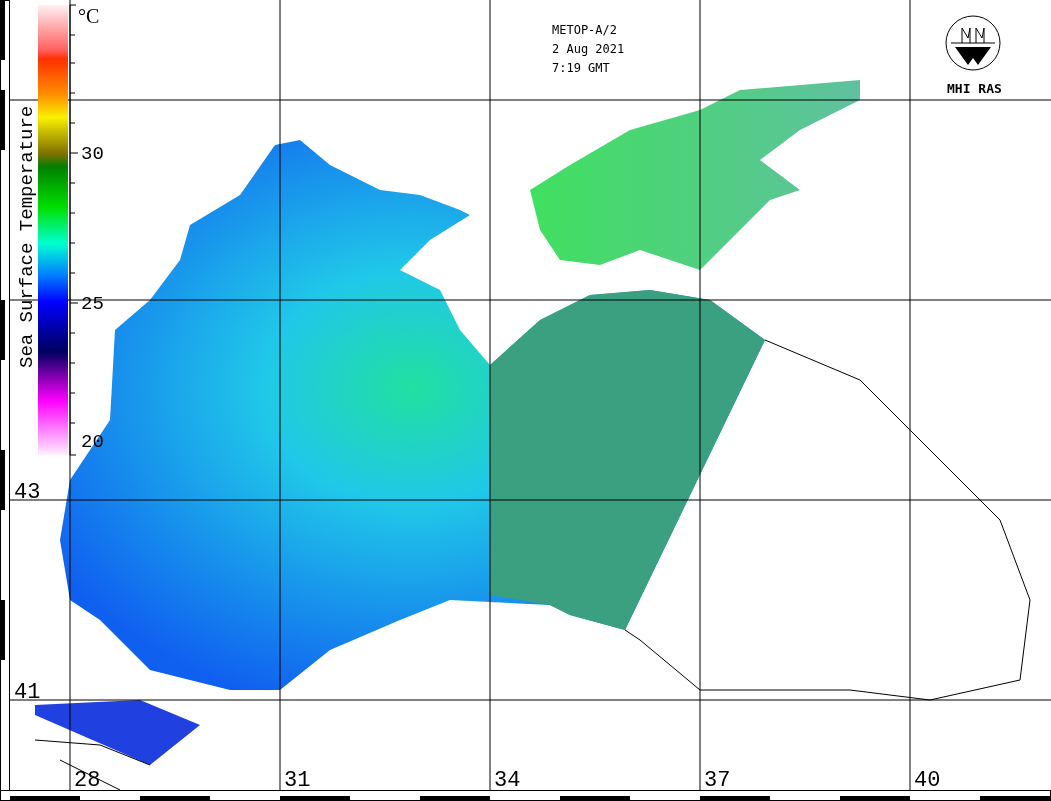 The image size is (1051, 801). I want to click on longitude-label: 34, so click(507, 780).